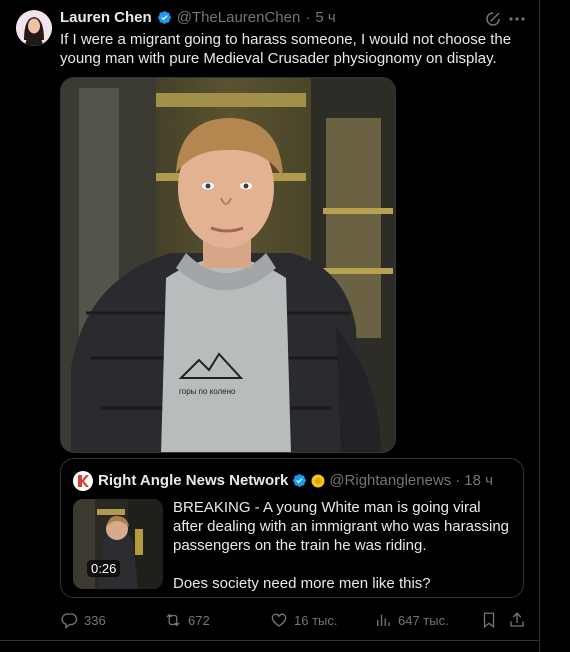 The image size is (570, 652). Describe the element at coordinates (199, 620) in the screenshot. I see `repost-count: 672` at that location.